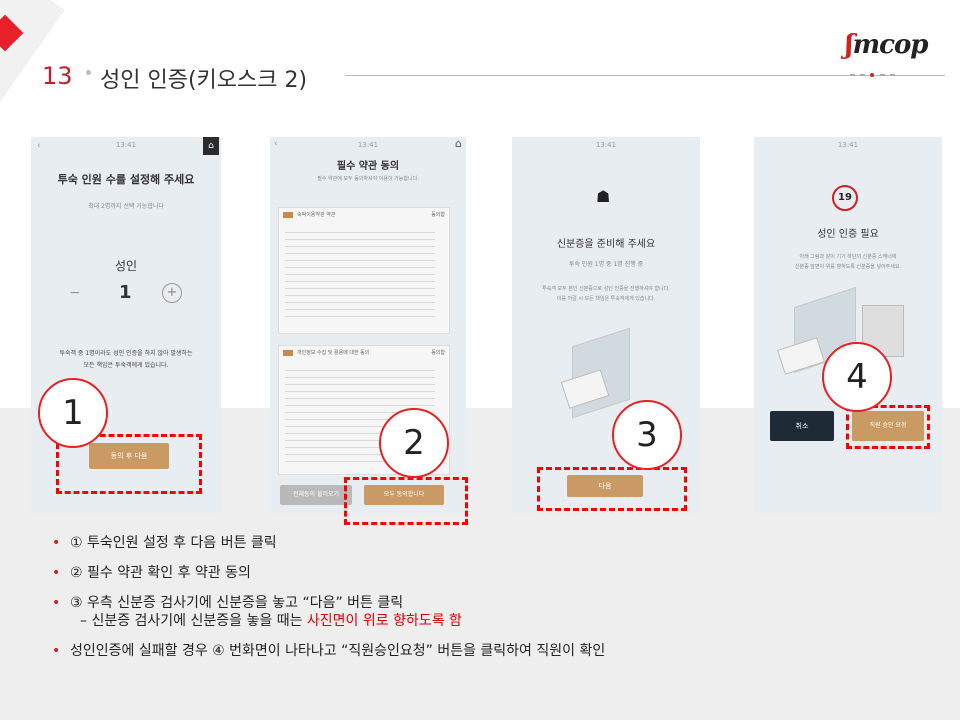 The image size is (960, 720). I want to click on company-logo: ʃmcop, so click(887, 45).